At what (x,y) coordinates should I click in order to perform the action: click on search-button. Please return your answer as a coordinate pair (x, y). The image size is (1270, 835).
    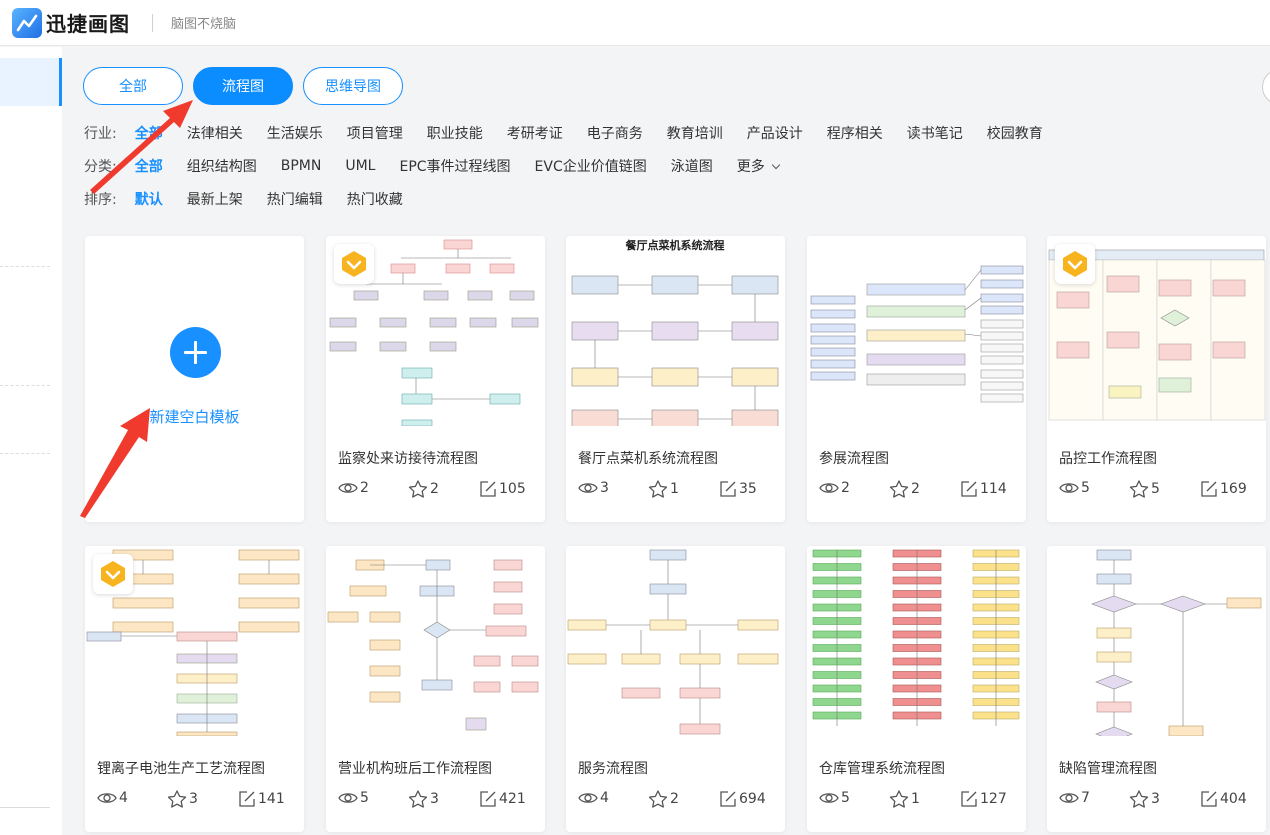
    Looking at the image, I should click on (1266, 87).